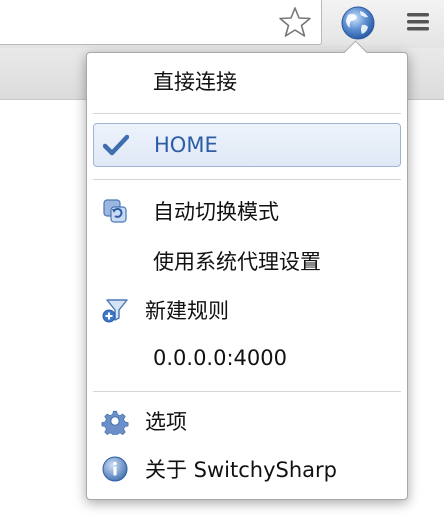 The image size is (444, 518). Describe the element at coordinates (247, 145) in the screenshot. I see `menu-item-home-profile: HOME` at that location.